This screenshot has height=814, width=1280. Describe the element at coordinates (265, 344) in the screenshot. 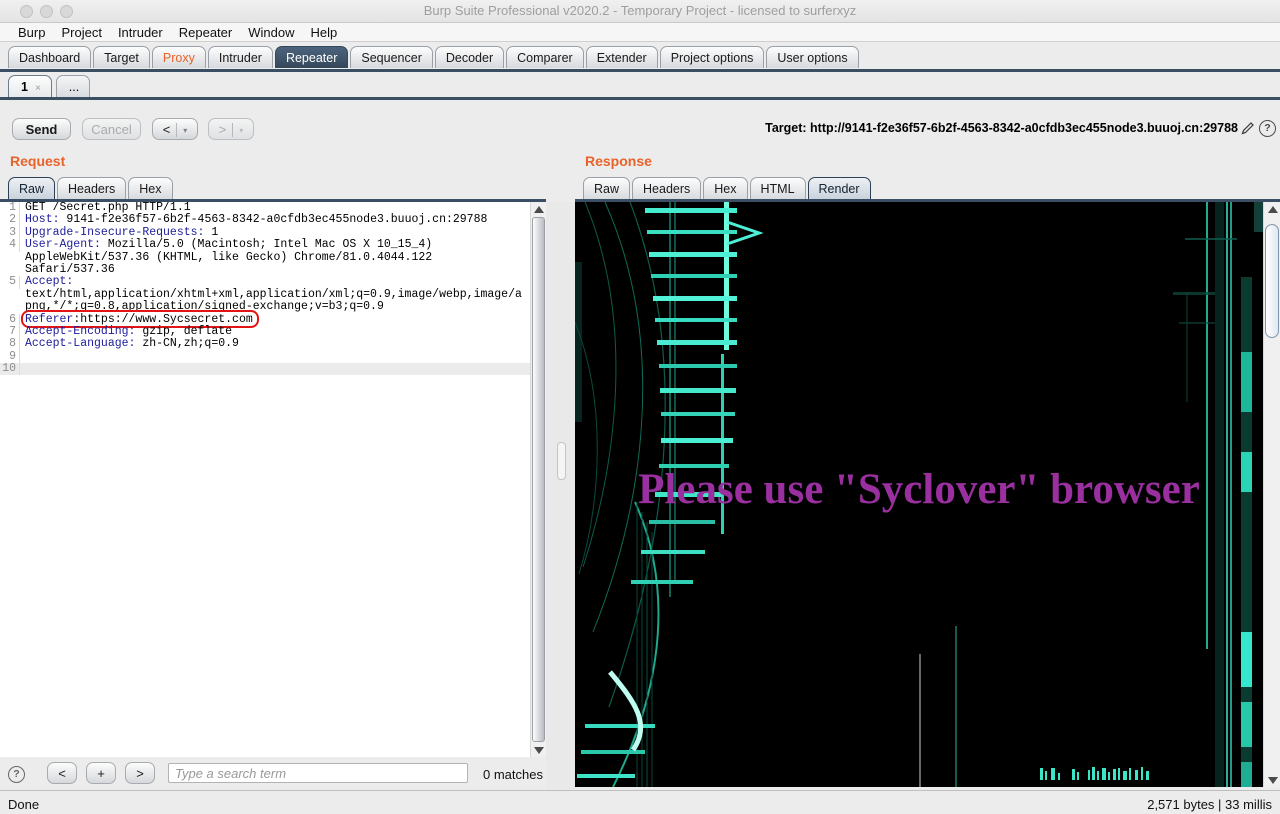

I see `request-editor-row: 8 Accept-Language: zh-CN,zh;q=0.9` at that location.